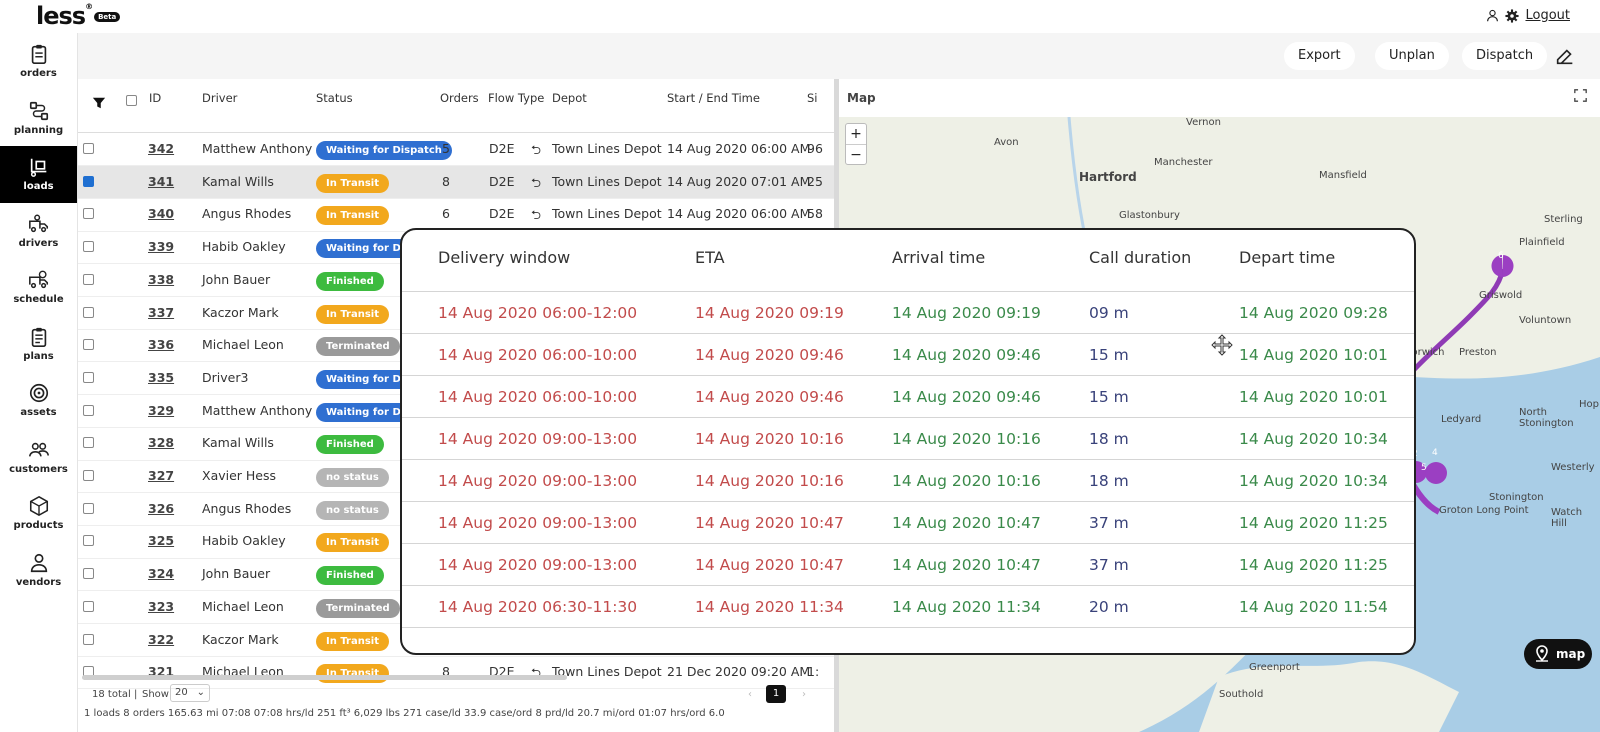  I want to click on map-label: Hartford, so click(1108, 177).